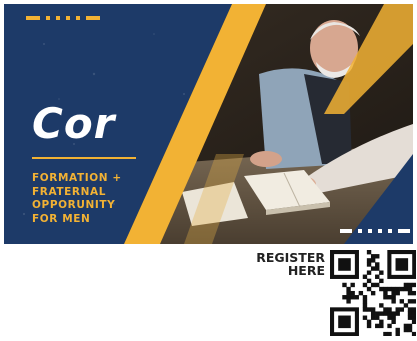  What do you see at coordinates (69, 191) in the screenshot?
I see `subtitle-line: FRATERNAL` at bounding box center [69, 191].